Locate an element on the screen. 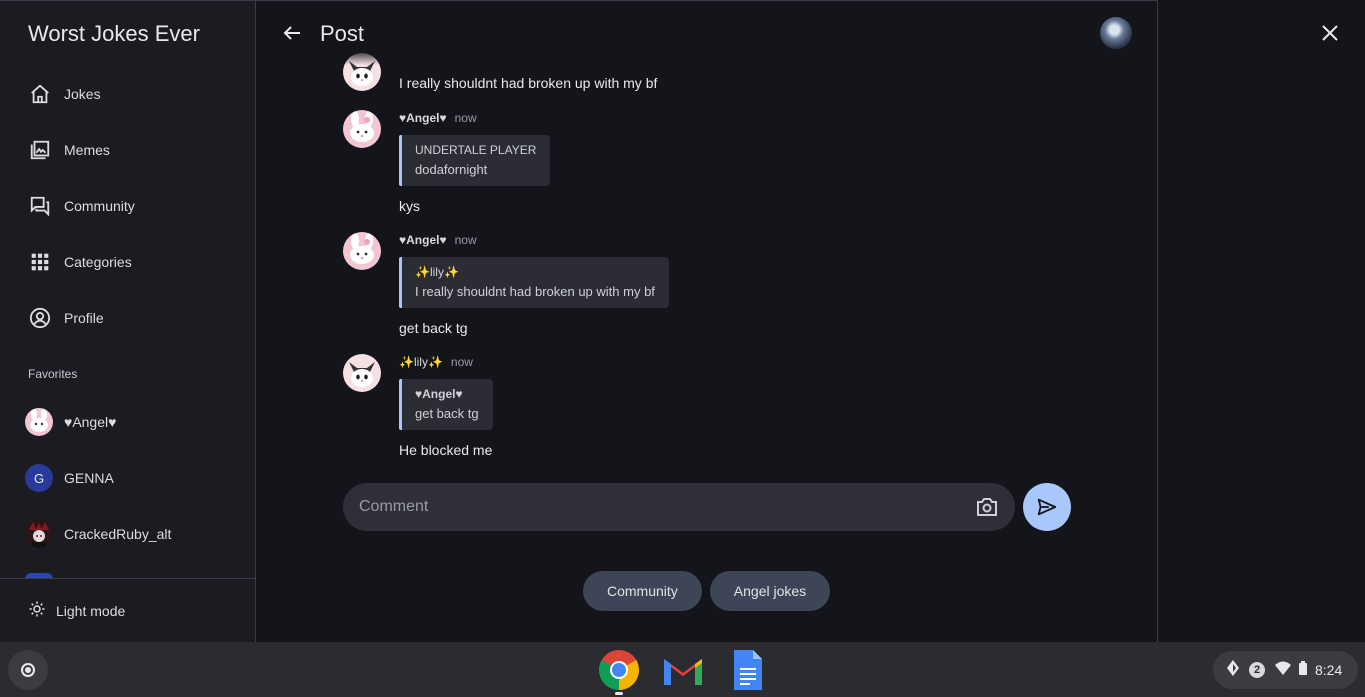 The image size is (1365, 697). chip-community: Community is located at coordinates (642, 591).